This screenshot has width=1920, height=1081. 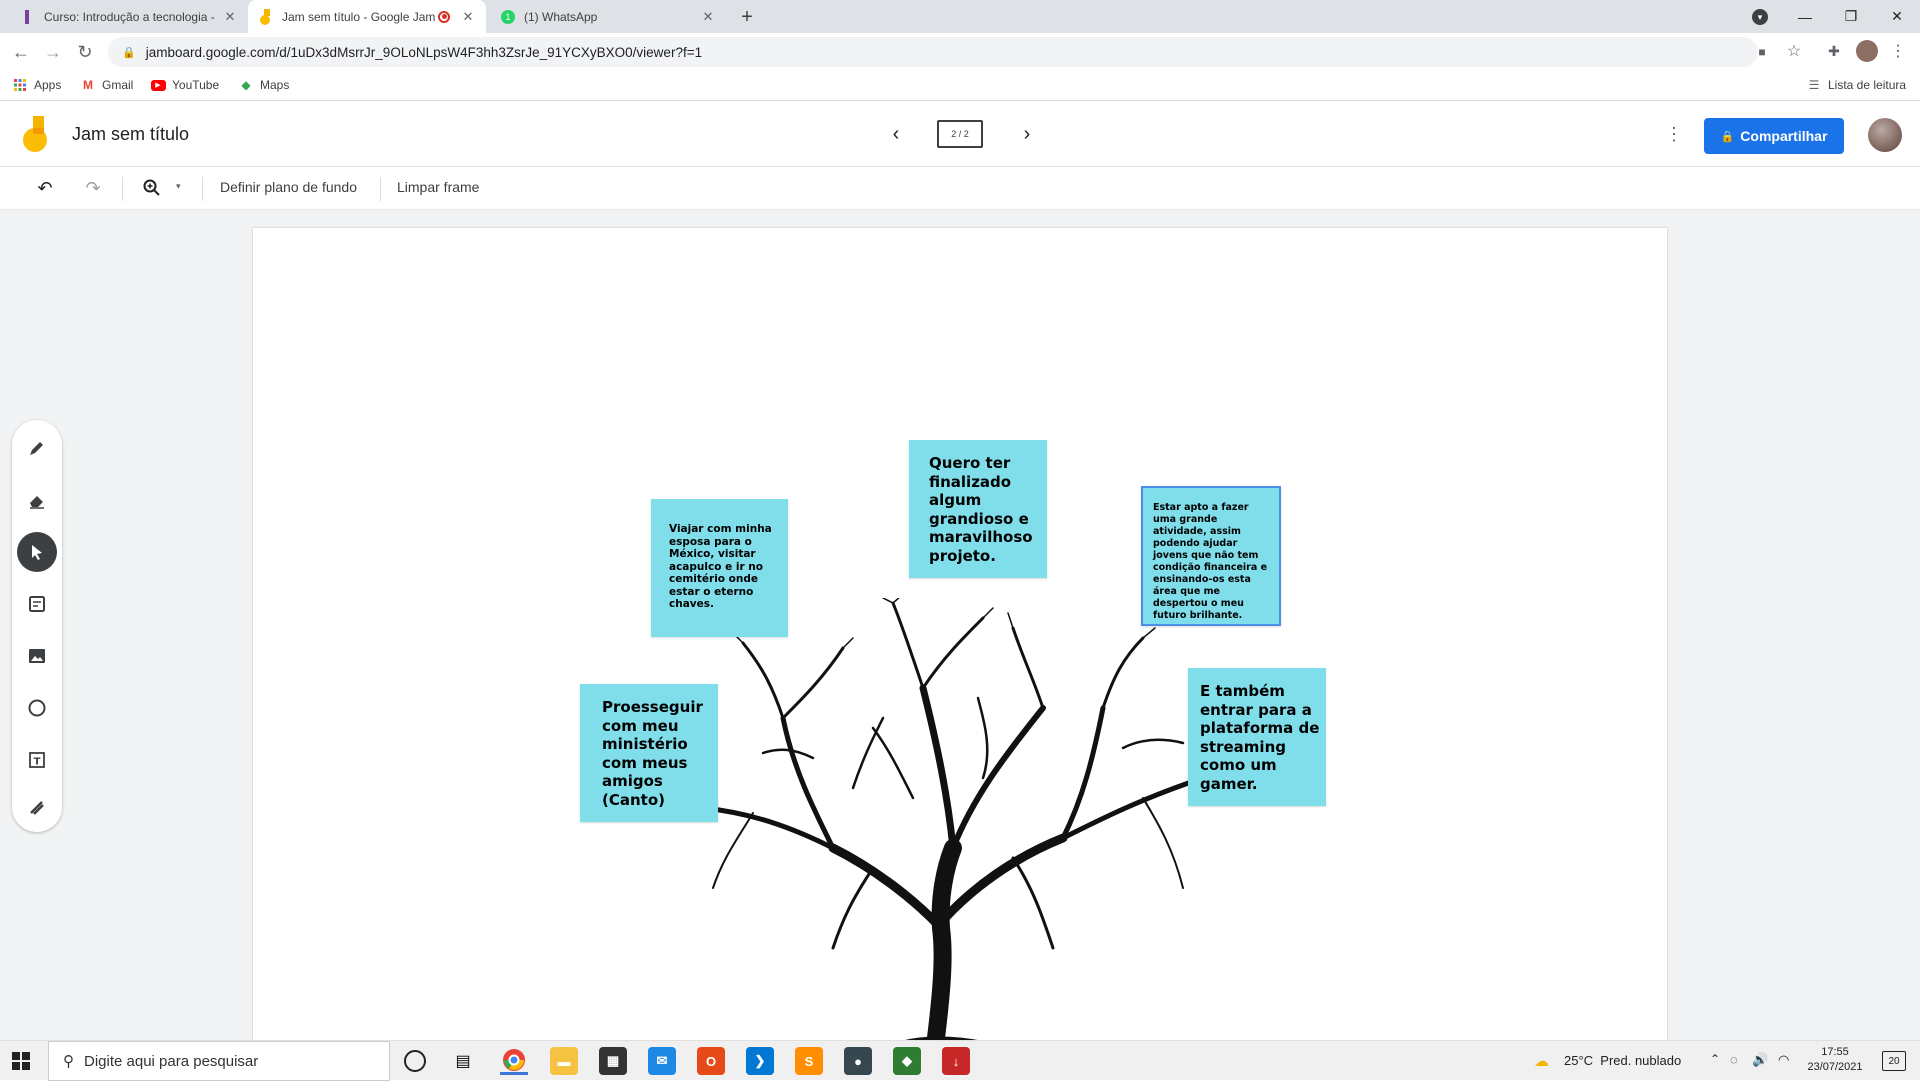 What do you see at coordinates (747, 17) in the screenshot?
I see `new-tab-button: +` at bounding box center [747, 17].